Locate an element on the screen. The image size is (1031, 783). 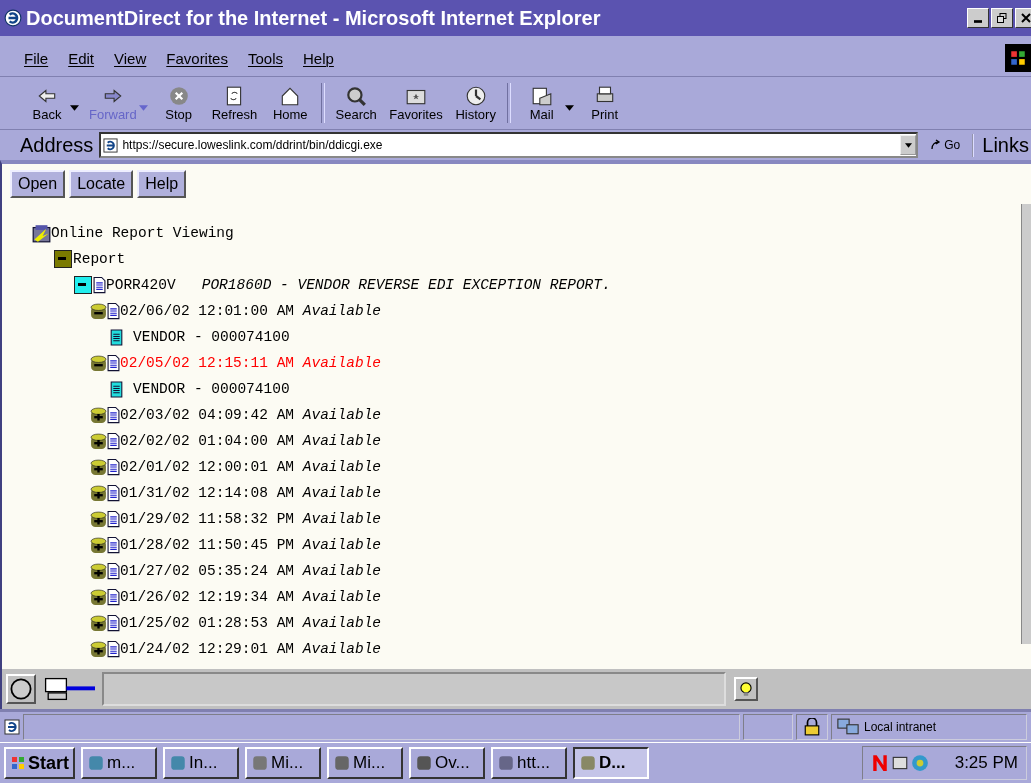
menu-item: Edit is located at coordinates (81, 58).